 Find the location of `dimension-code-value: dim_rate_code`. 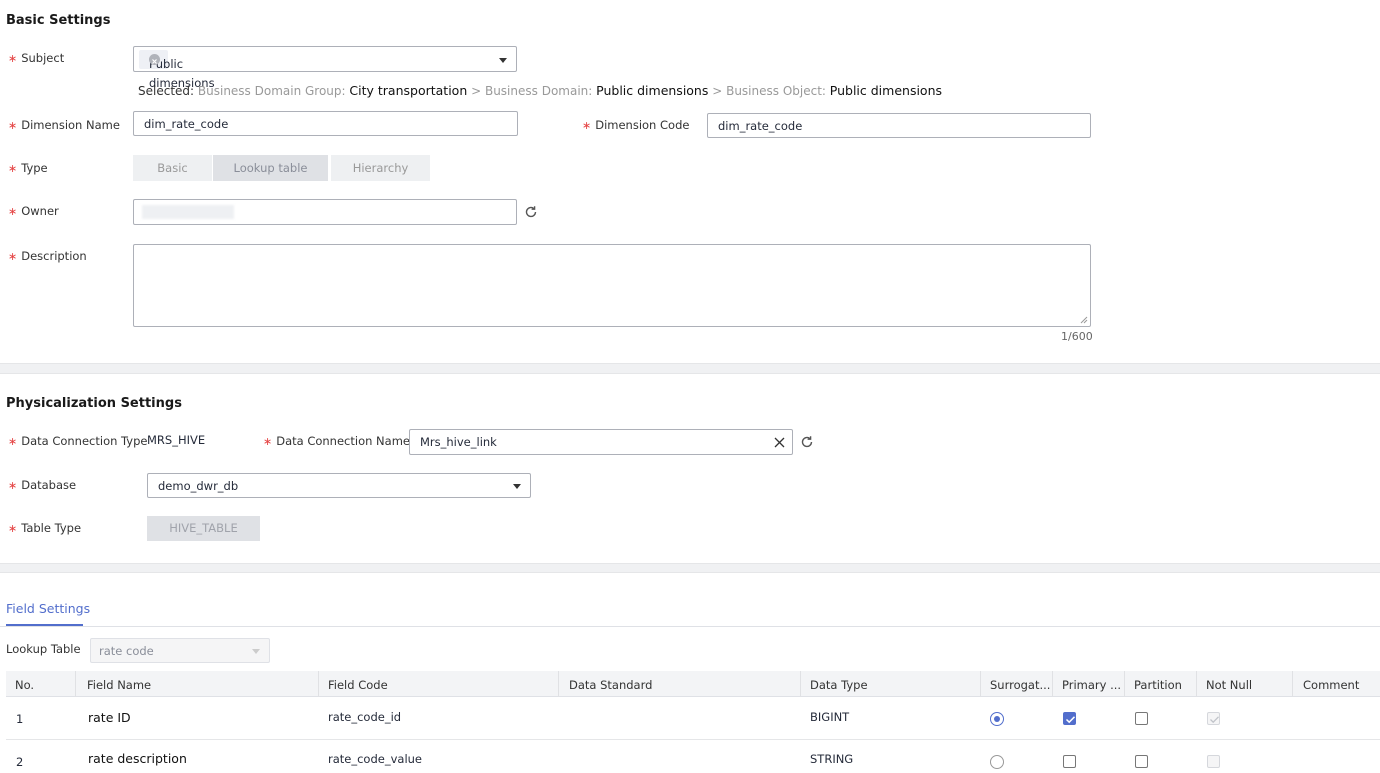

dimension-code-value: dim_rate_code is located at coordinates (760, 126).